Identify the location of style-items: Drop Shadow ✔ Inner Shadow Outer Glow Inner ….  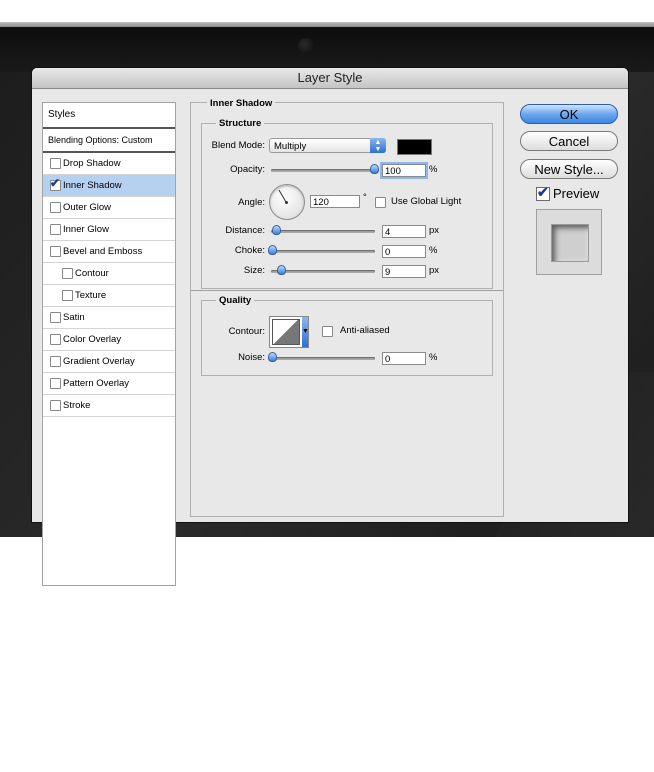
(109, 285).